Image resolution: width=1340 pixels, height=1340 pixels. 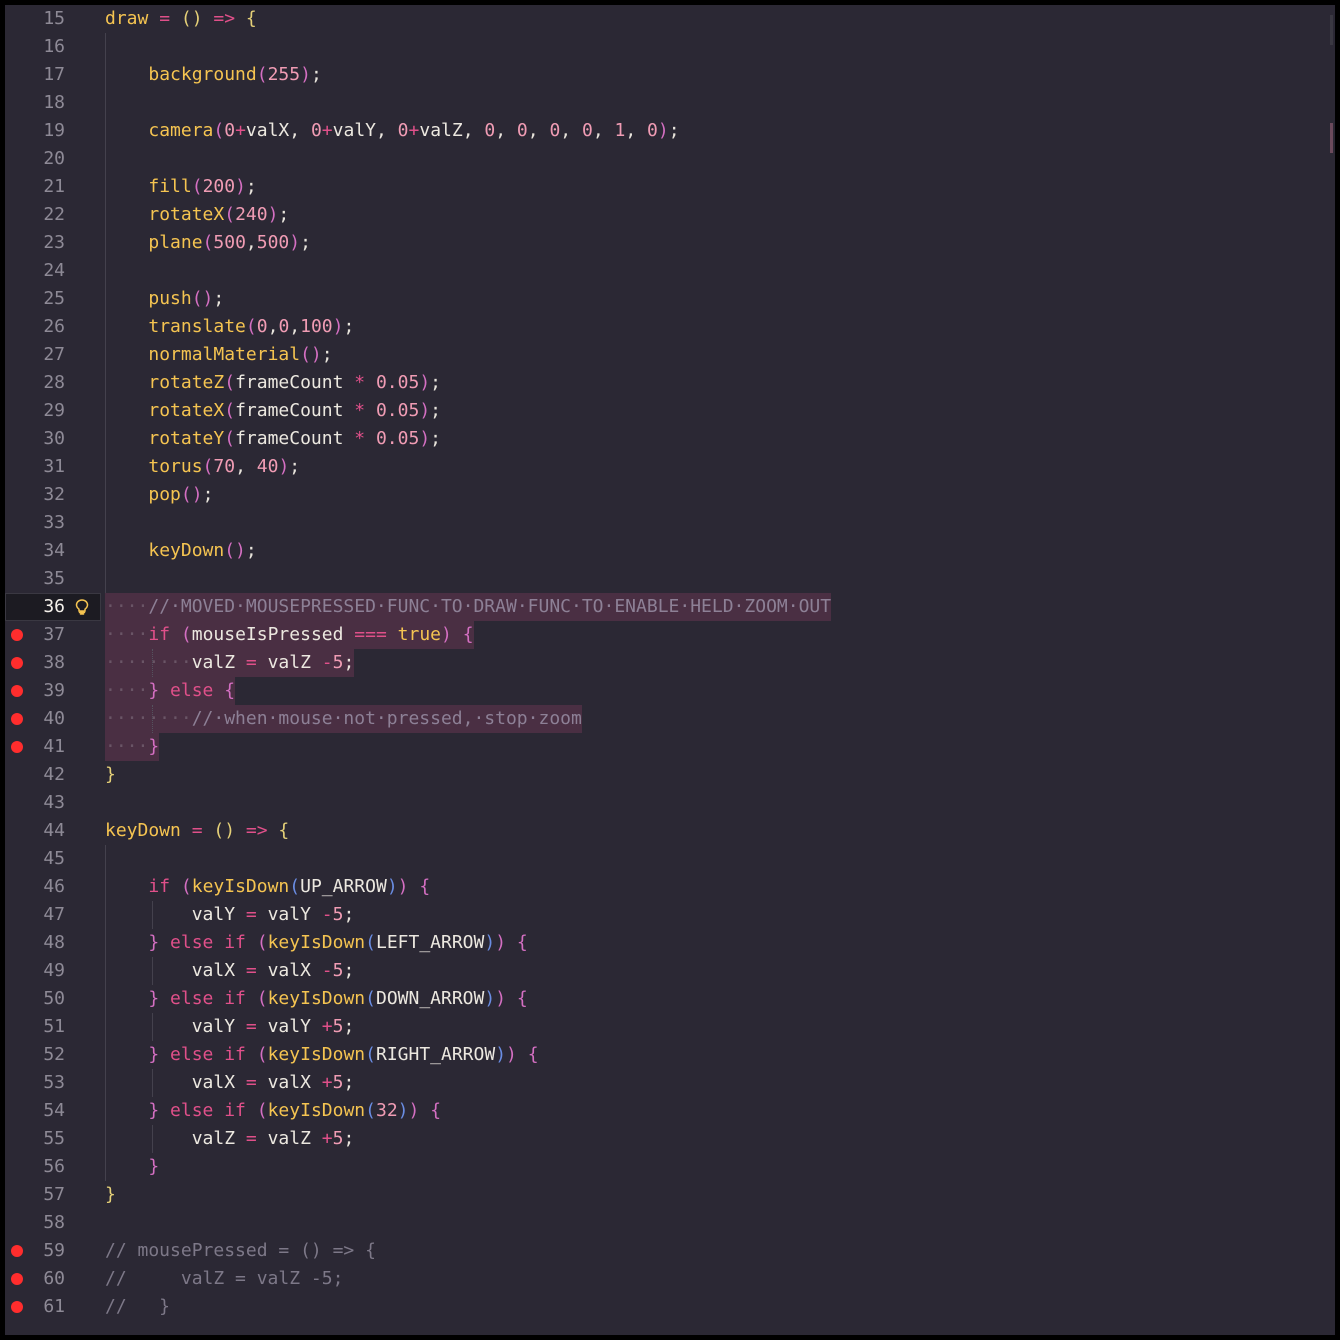 What do you see at coordinates (35, 243) in the screenshot?
I see `line-number: 23` at bounding box center [35, 243].